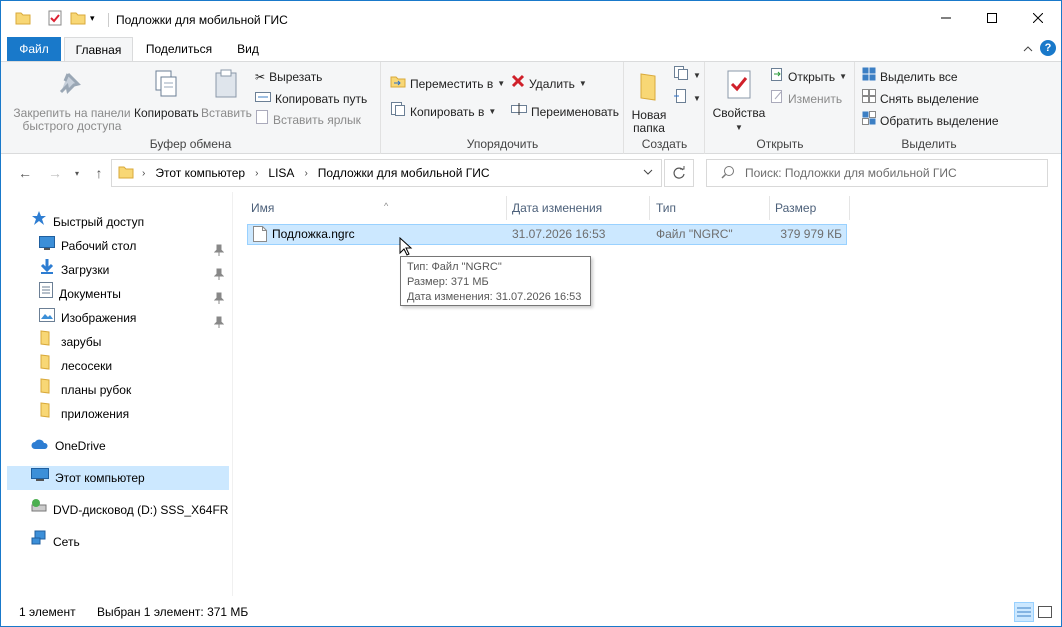 This screenshot has width=1062, height=627. Describe the element at coordinates (166, 94) in the screenshot. I see `copy-button: Копировать` at that location.